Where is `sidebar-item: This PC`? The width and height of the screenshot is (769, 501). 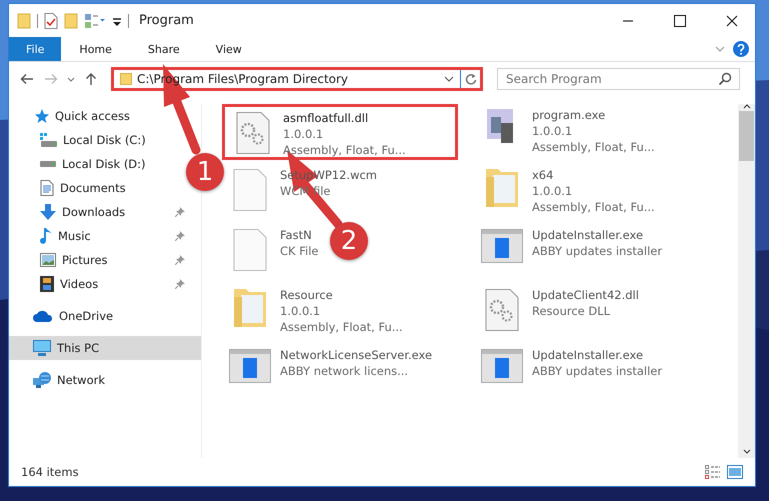 sidebar-item: This PC is located at coordinates (105, 348).